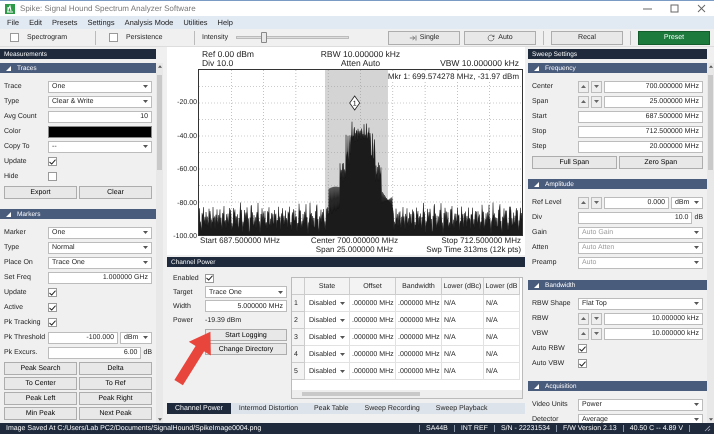 The image size is (714, 434). I want to click on chart-info: Ref 0.00 dBm, so click(228, 54).